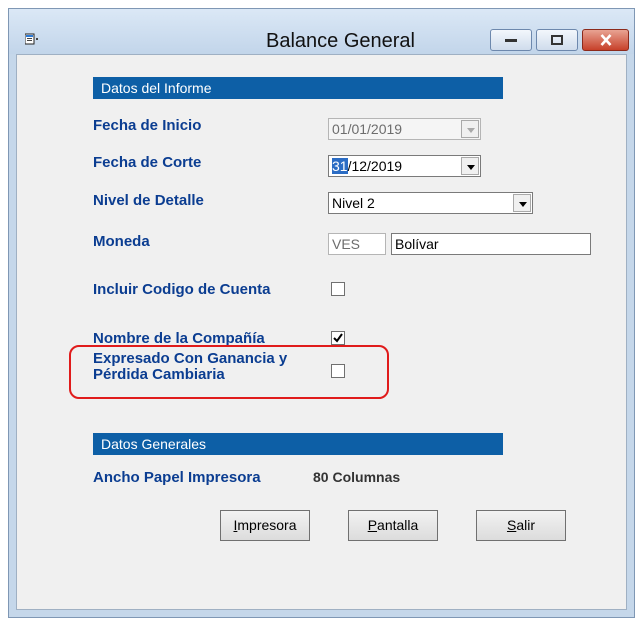  I want to click on detail-level-value: Nivel 2, so click(353, 203).